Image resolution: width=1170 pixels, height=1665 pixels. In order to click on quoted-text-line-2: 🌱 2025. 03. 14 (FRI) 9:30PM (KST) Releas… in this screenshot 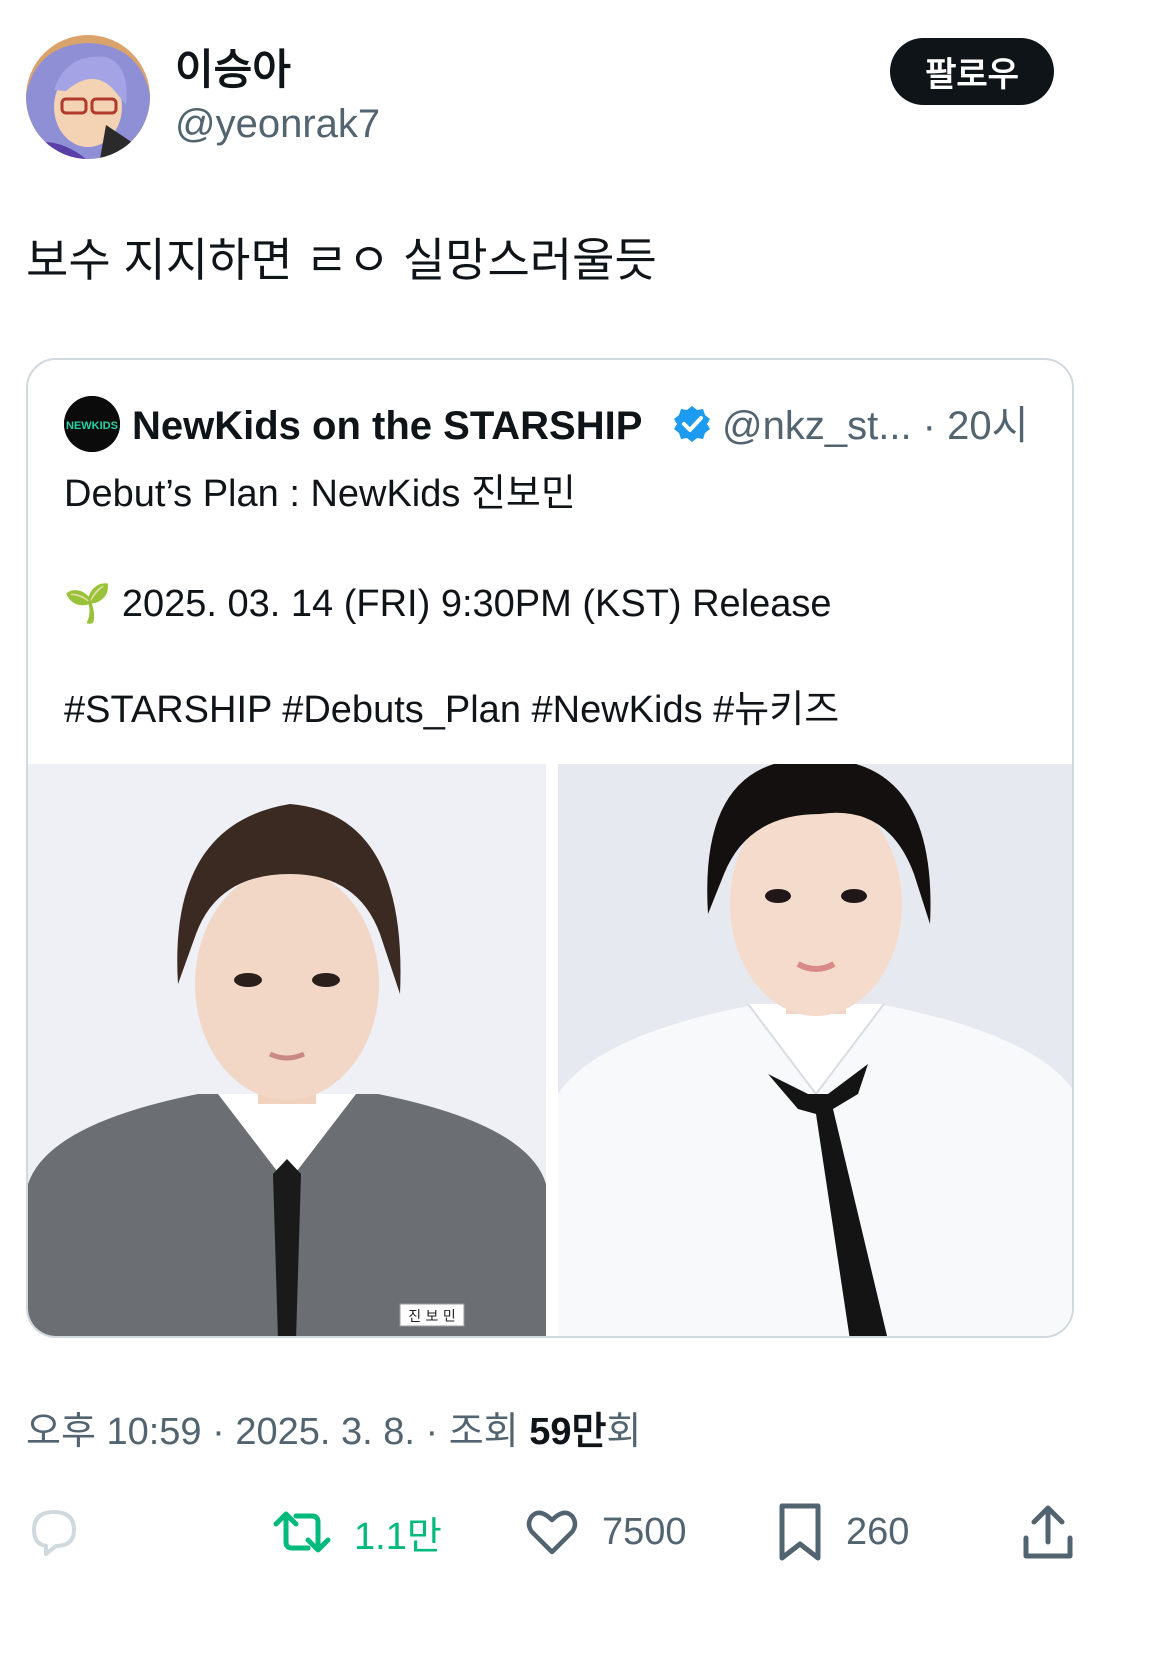, I will do `click(448, 604)`.